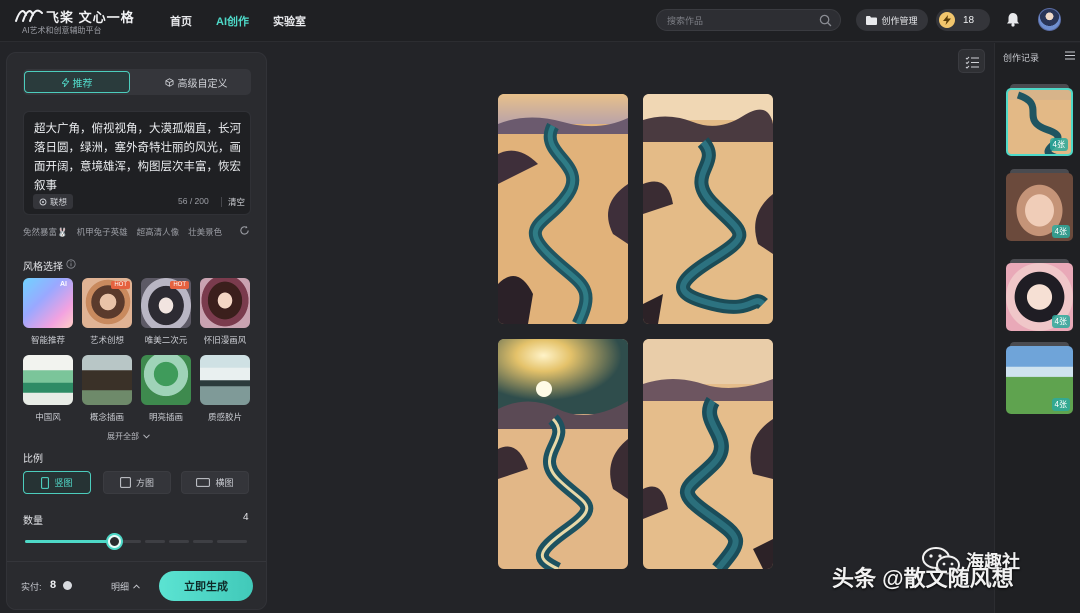  I want to click on tab-recommend: 推荐, so click(77, 82).